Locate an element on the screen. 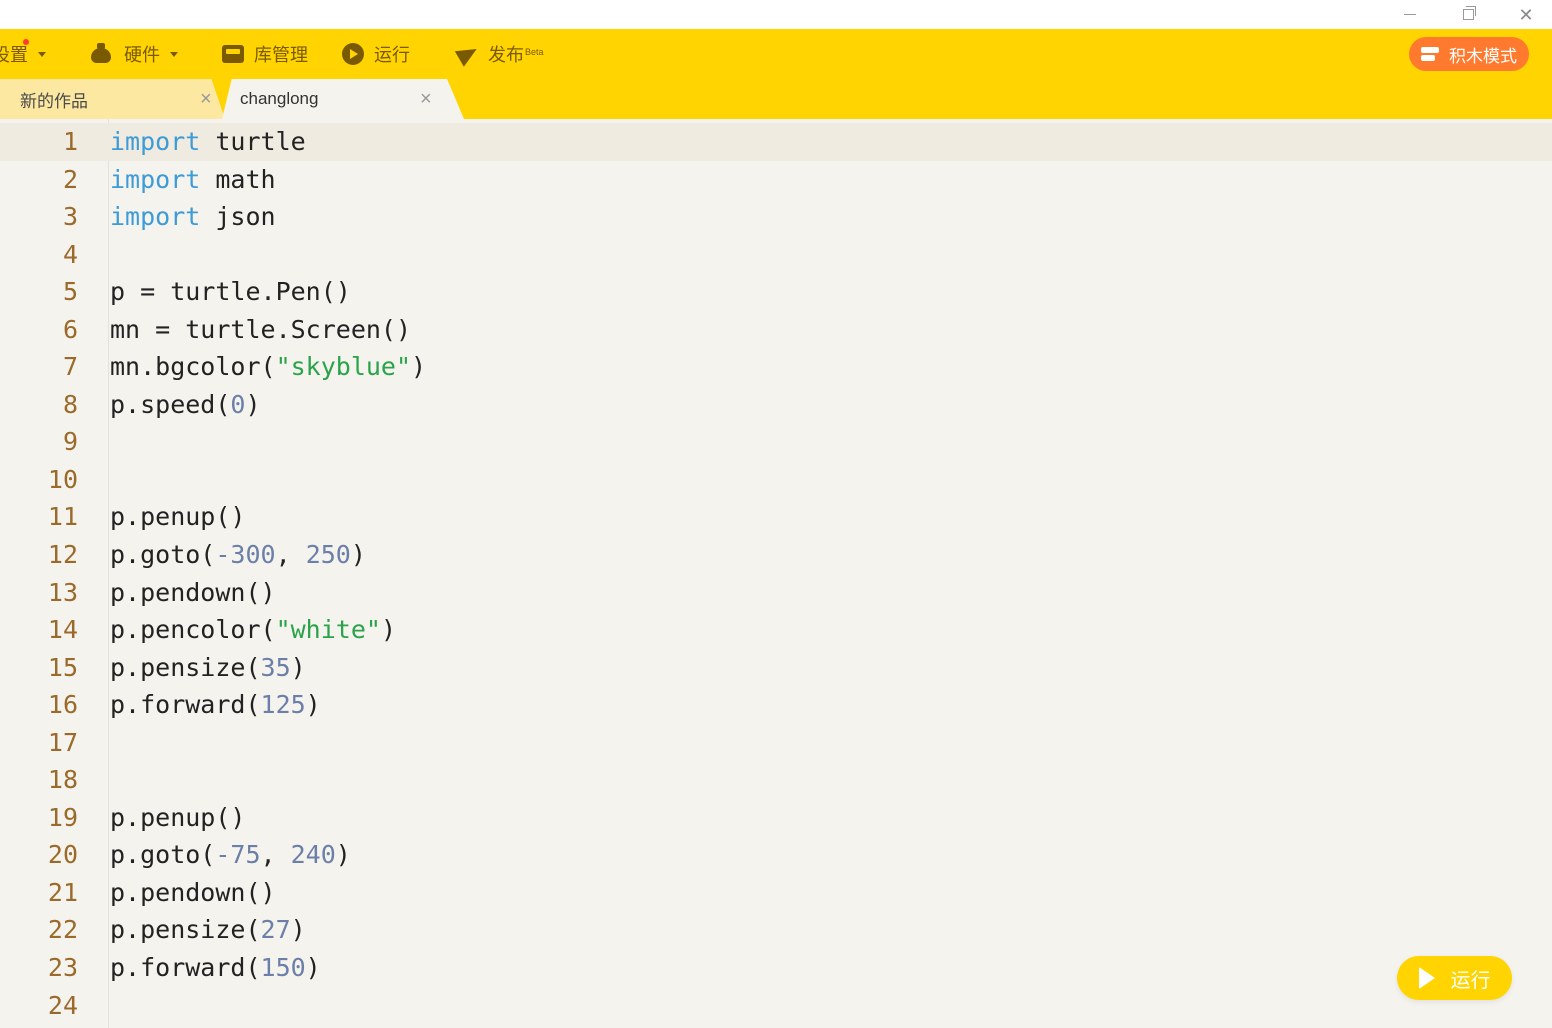 The width and height of the screenshot is (1552, 1028). hardware-icon is located at coordinates (101, 54).